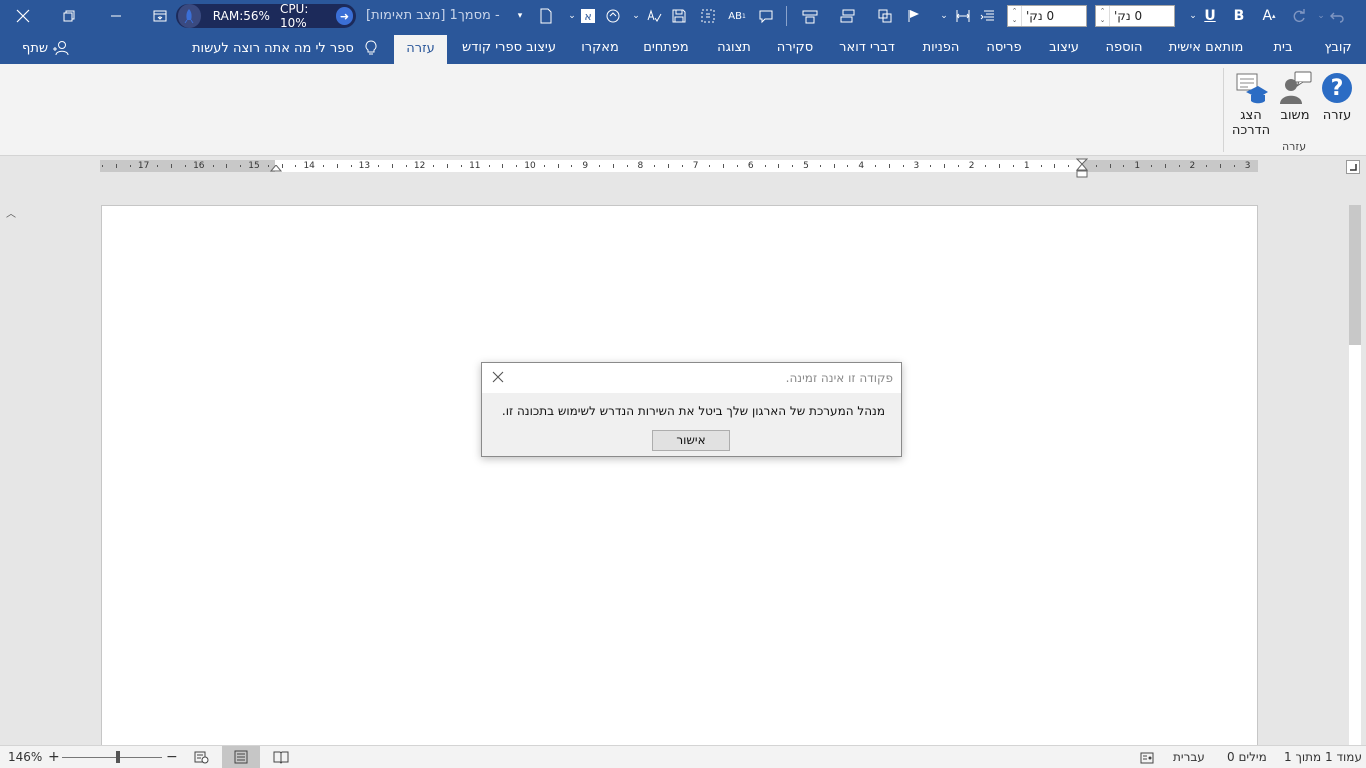  What do you see at coordinates (750, 166) in the screenshot?
I see `ruler-number: 6` at bounding box center [750, 166].